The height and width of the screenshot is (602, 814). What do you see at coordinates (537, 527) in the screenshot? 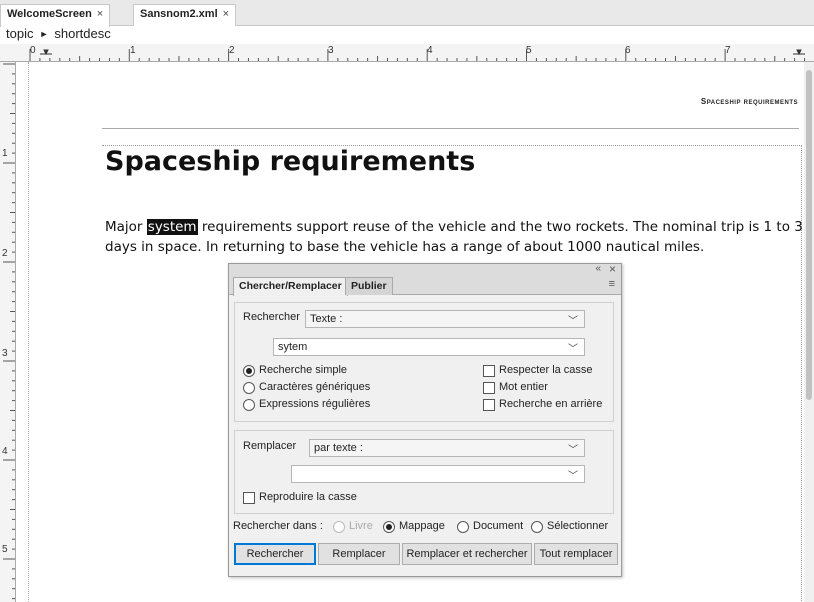
I see `radio-selectionner` at bounding box center [537, 527].